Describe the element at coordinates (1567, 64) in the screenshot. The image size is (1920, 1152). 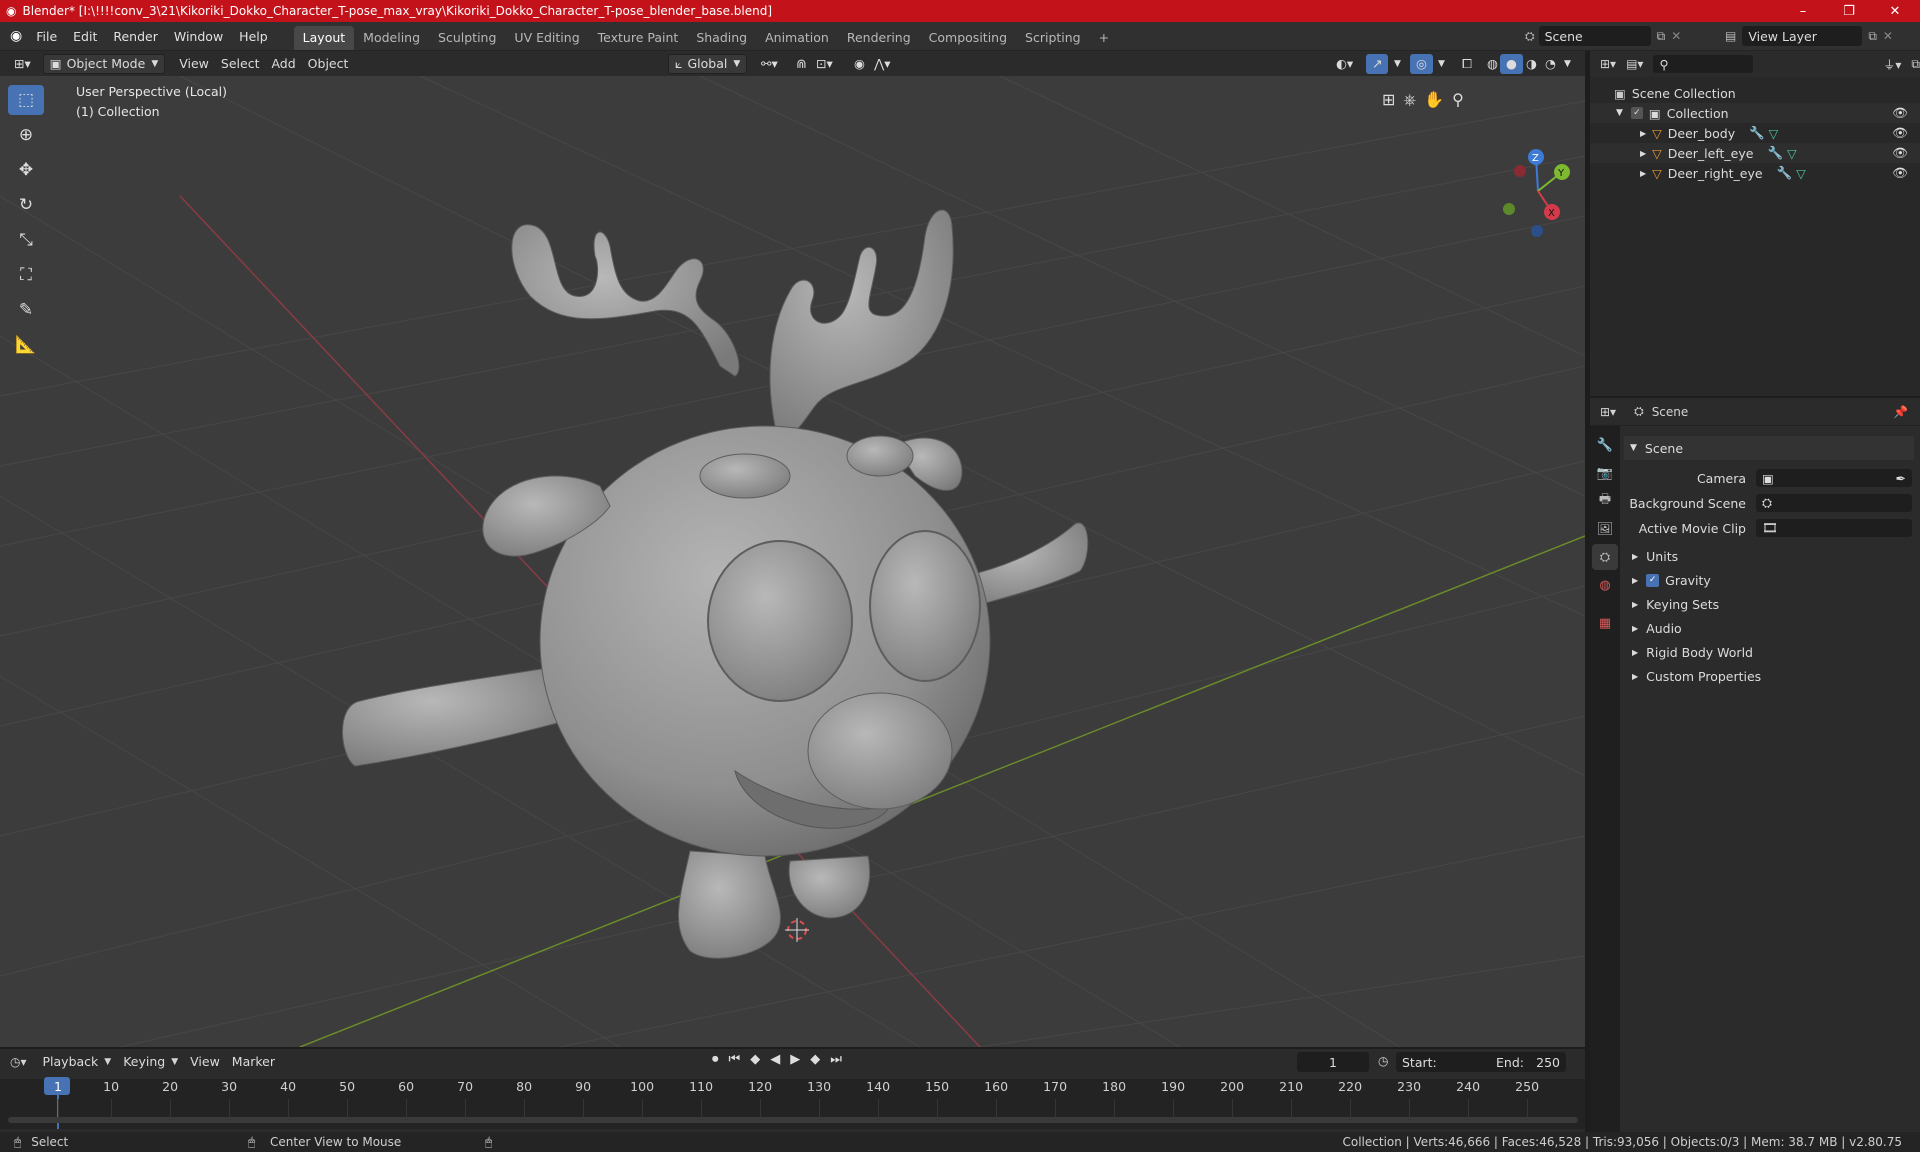
I see `shading-dropdown-icon: ▼` at that location.